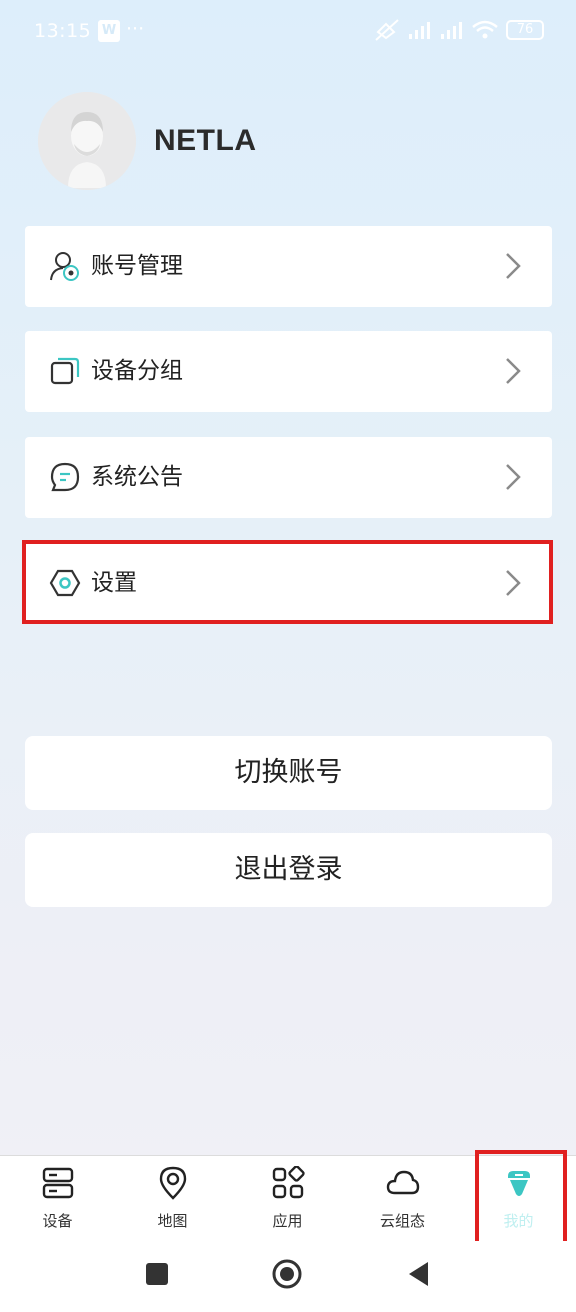 Image resolution: width=576 pixels, height=1312 pixels. Describe the element at coordinates (288, 32) in the screenshot. I see `status-bar: 13:15 W ··· 76` at that location.